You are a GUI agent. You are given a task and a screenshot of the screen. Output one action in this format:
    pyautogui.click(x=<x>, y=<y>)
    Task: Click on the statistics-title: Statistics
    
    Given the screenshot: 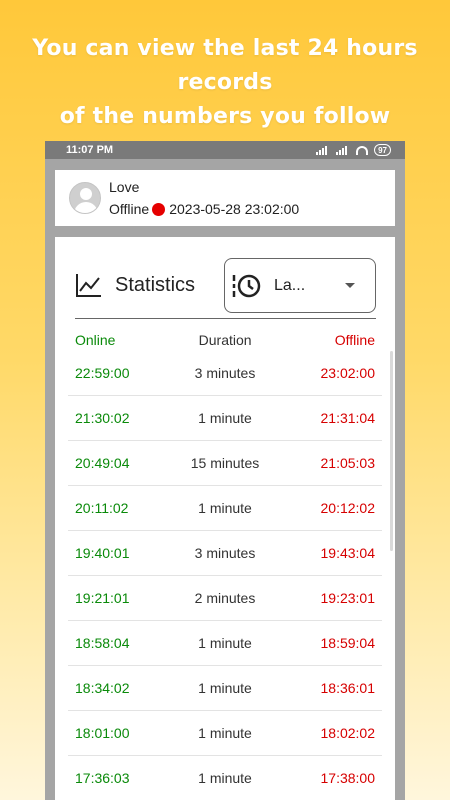 What is the action you would take?
    pyautogui.click(x=155, y=284)
    